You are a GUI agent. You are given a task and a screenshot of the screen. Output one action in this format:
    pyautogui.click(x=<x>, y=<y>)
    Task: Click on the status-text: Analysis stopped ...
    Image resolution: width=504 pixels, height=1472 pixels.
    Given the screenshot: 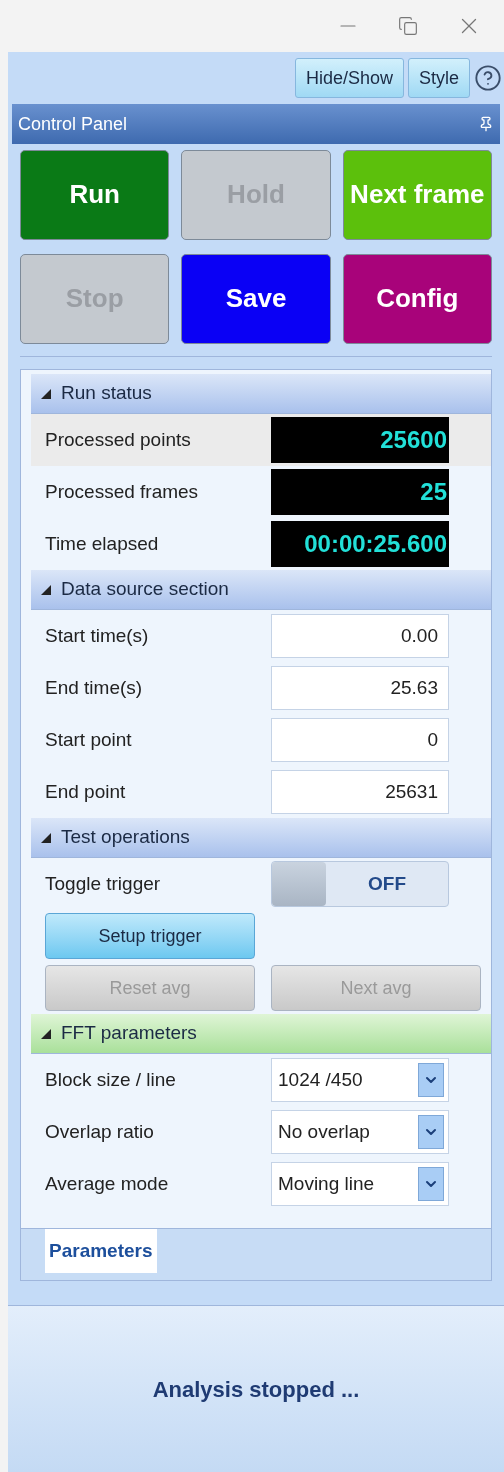 What is the action you would take?
    pyautogui.click(x=256, y=1389)
    